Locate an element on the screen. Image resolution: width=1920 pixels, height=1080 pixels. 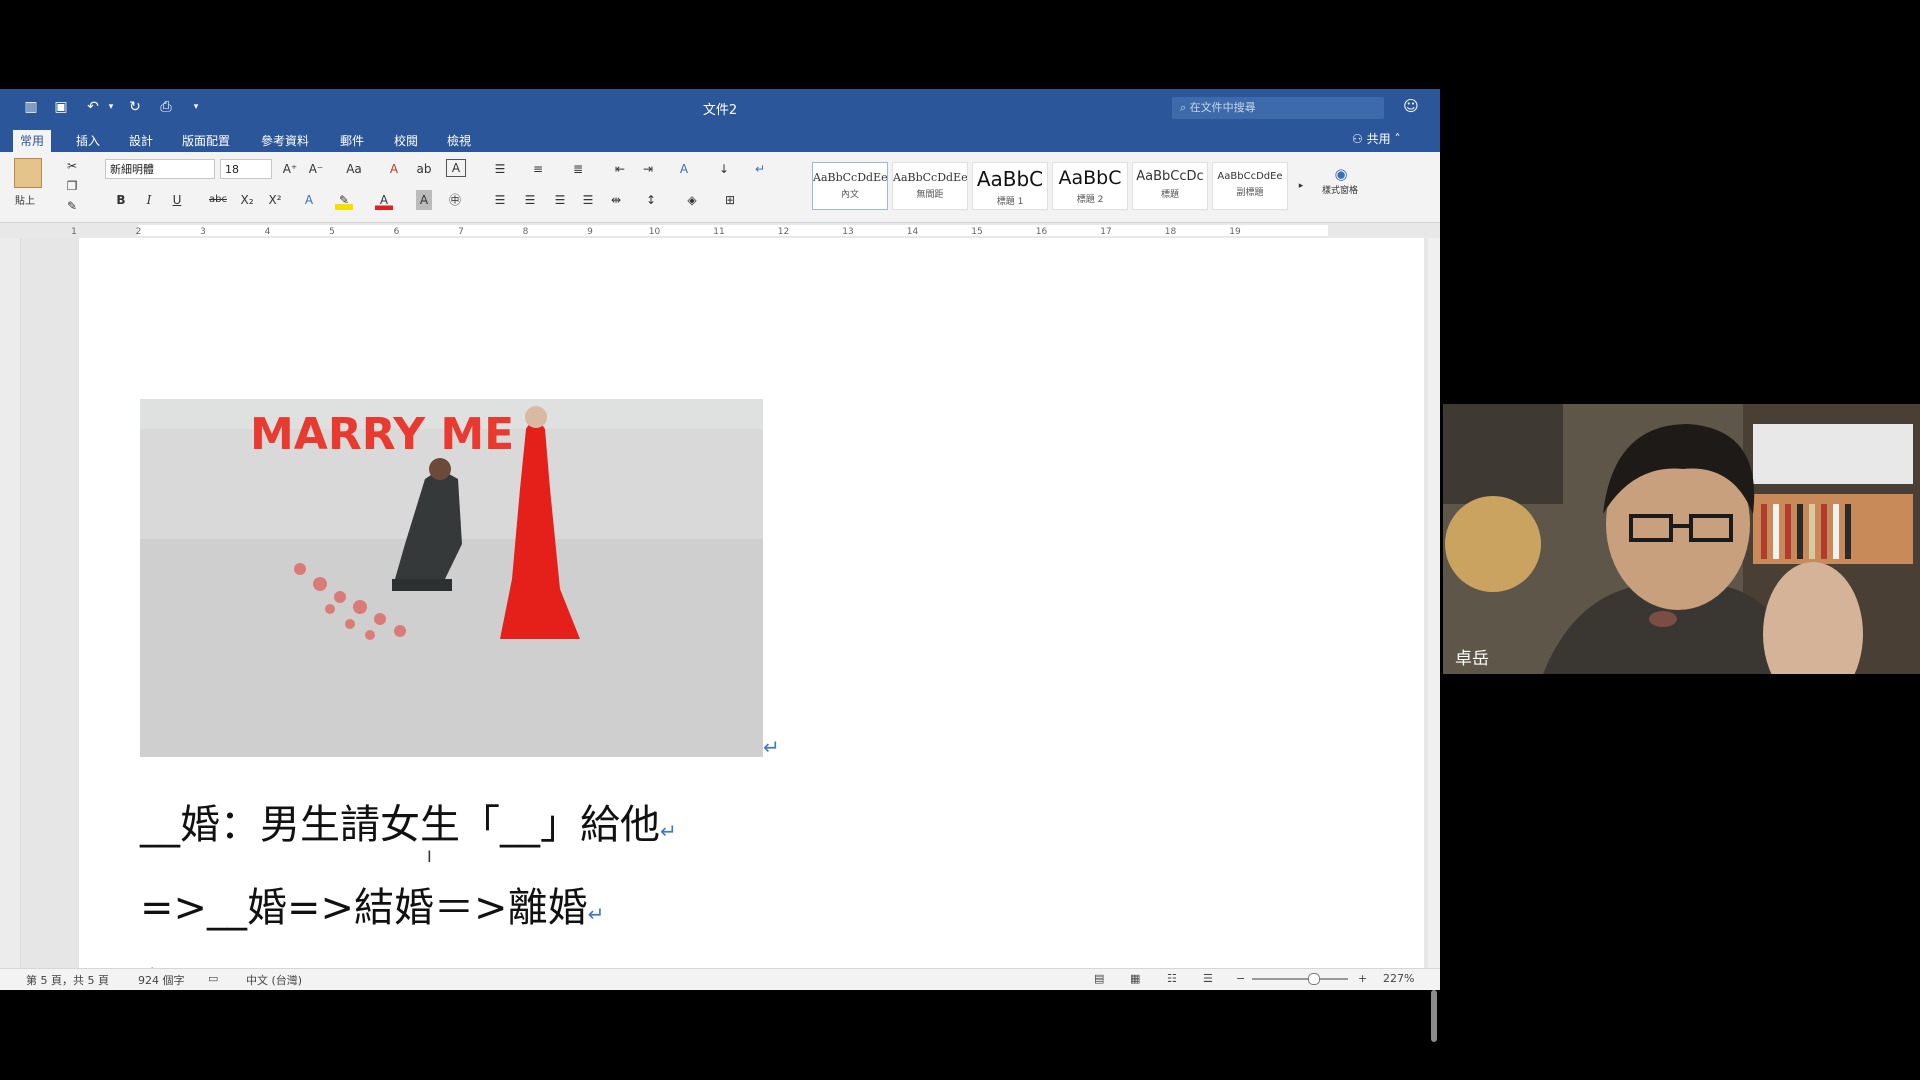
numbering-icon: ≡ is located at coordinates (538, 169).